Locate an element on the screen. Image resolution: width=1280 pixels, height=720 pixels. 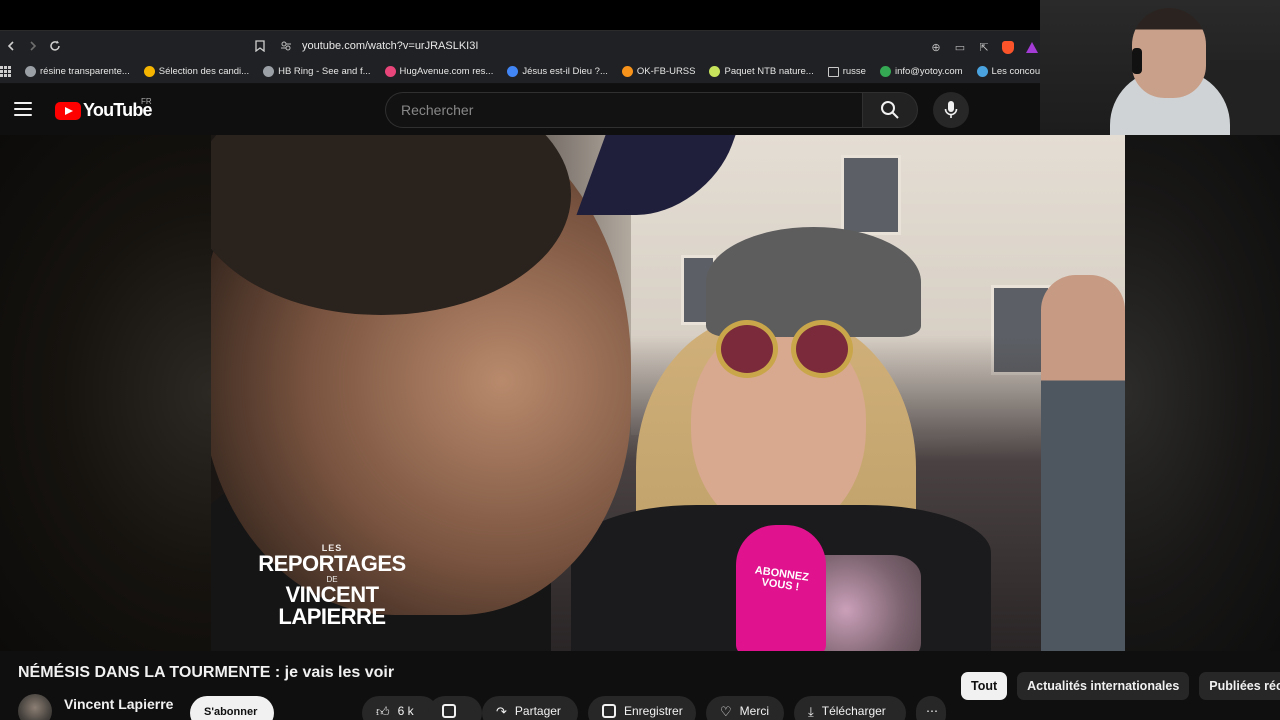
voice-search-button is located at coordinates (951, 110).